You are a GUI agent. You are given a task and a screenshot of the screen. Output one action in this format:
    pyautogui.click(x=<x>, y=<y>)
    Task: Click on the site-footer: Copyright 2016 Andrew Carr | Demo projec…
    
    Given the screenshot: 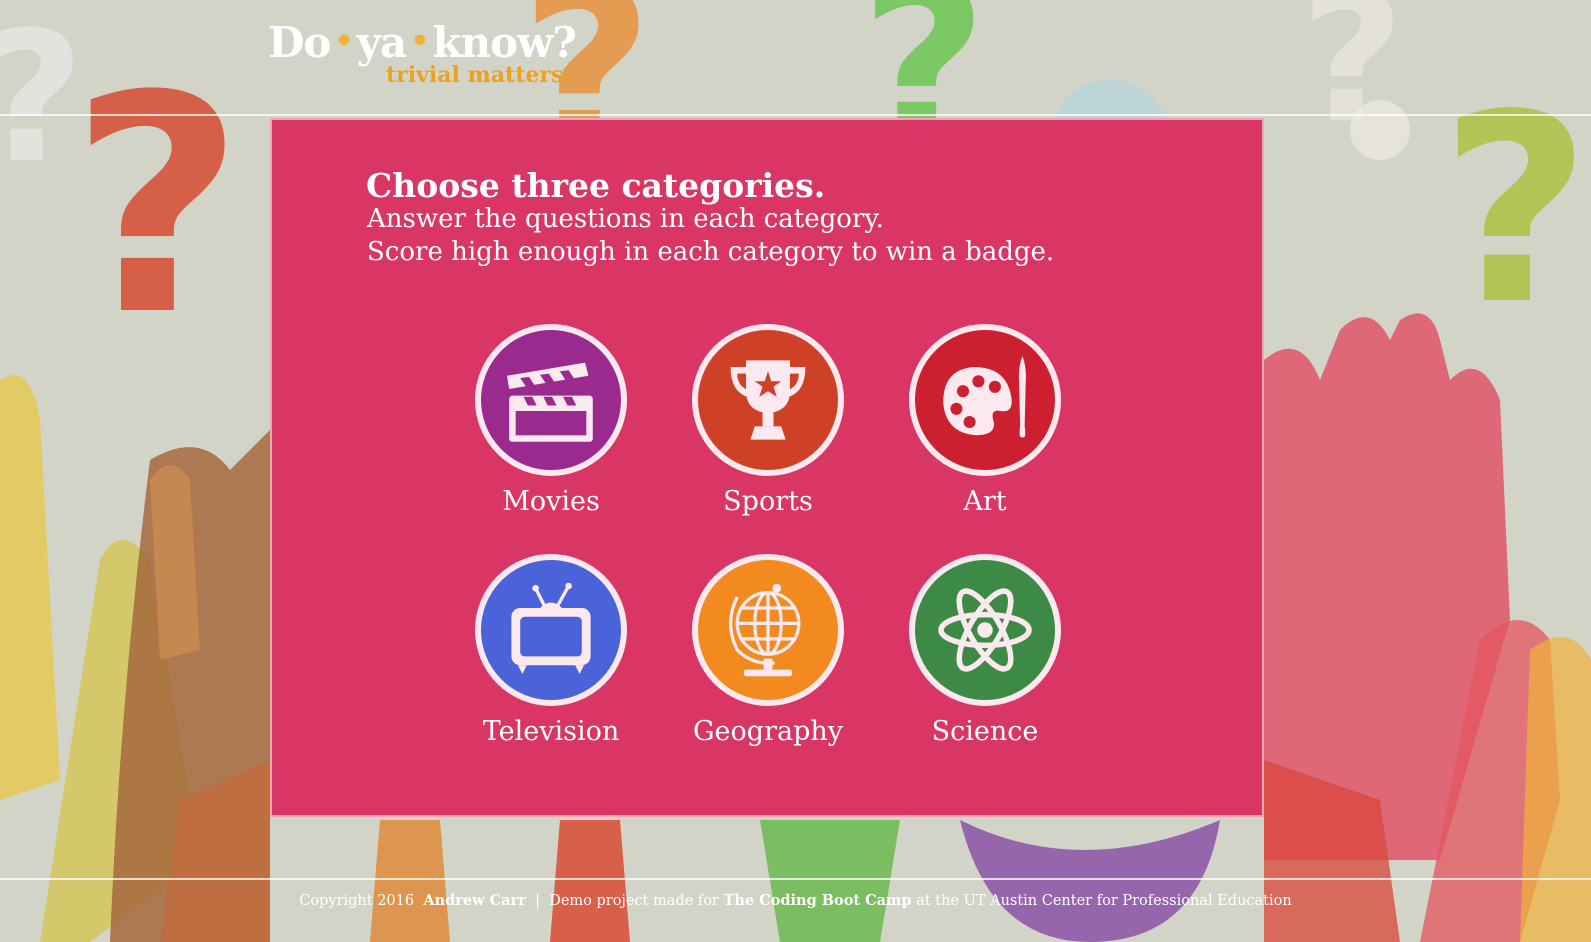 What is the action you would take?
    pyautogui.click(x=795, y=900)
    